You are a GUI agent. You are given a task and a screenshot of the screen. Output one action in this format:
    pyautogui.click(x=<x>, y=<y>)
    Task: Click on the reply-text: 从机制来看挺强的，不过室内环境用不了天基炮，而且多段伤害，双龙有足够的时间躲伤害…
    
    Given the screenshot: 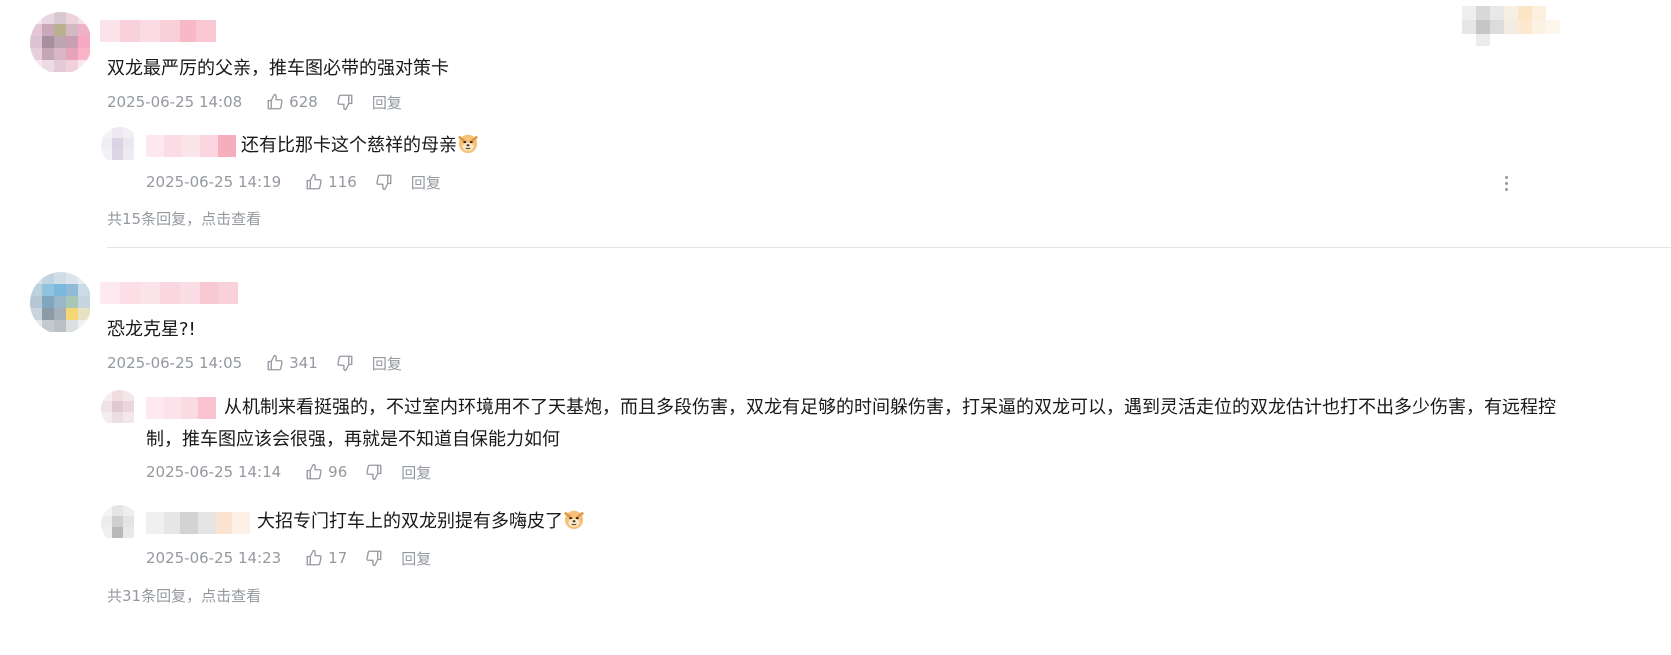 What is the action you would take?
    pyautogui.click(x=851, y=423)
    